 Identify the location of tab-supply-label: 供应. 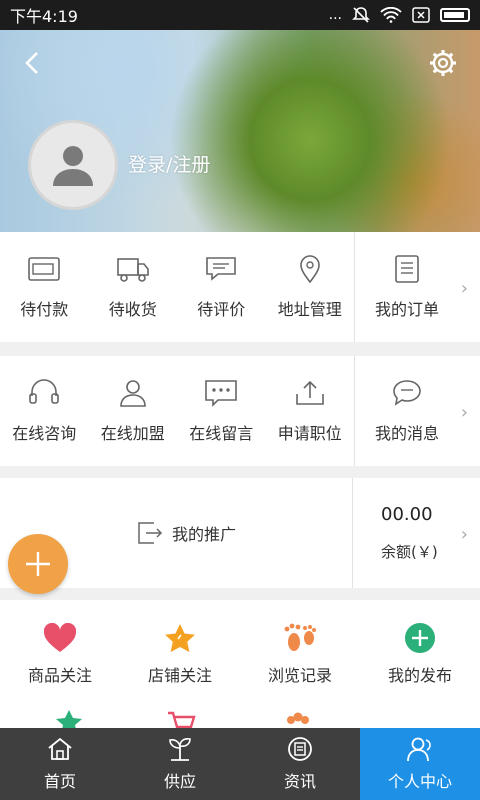
(179, 781).